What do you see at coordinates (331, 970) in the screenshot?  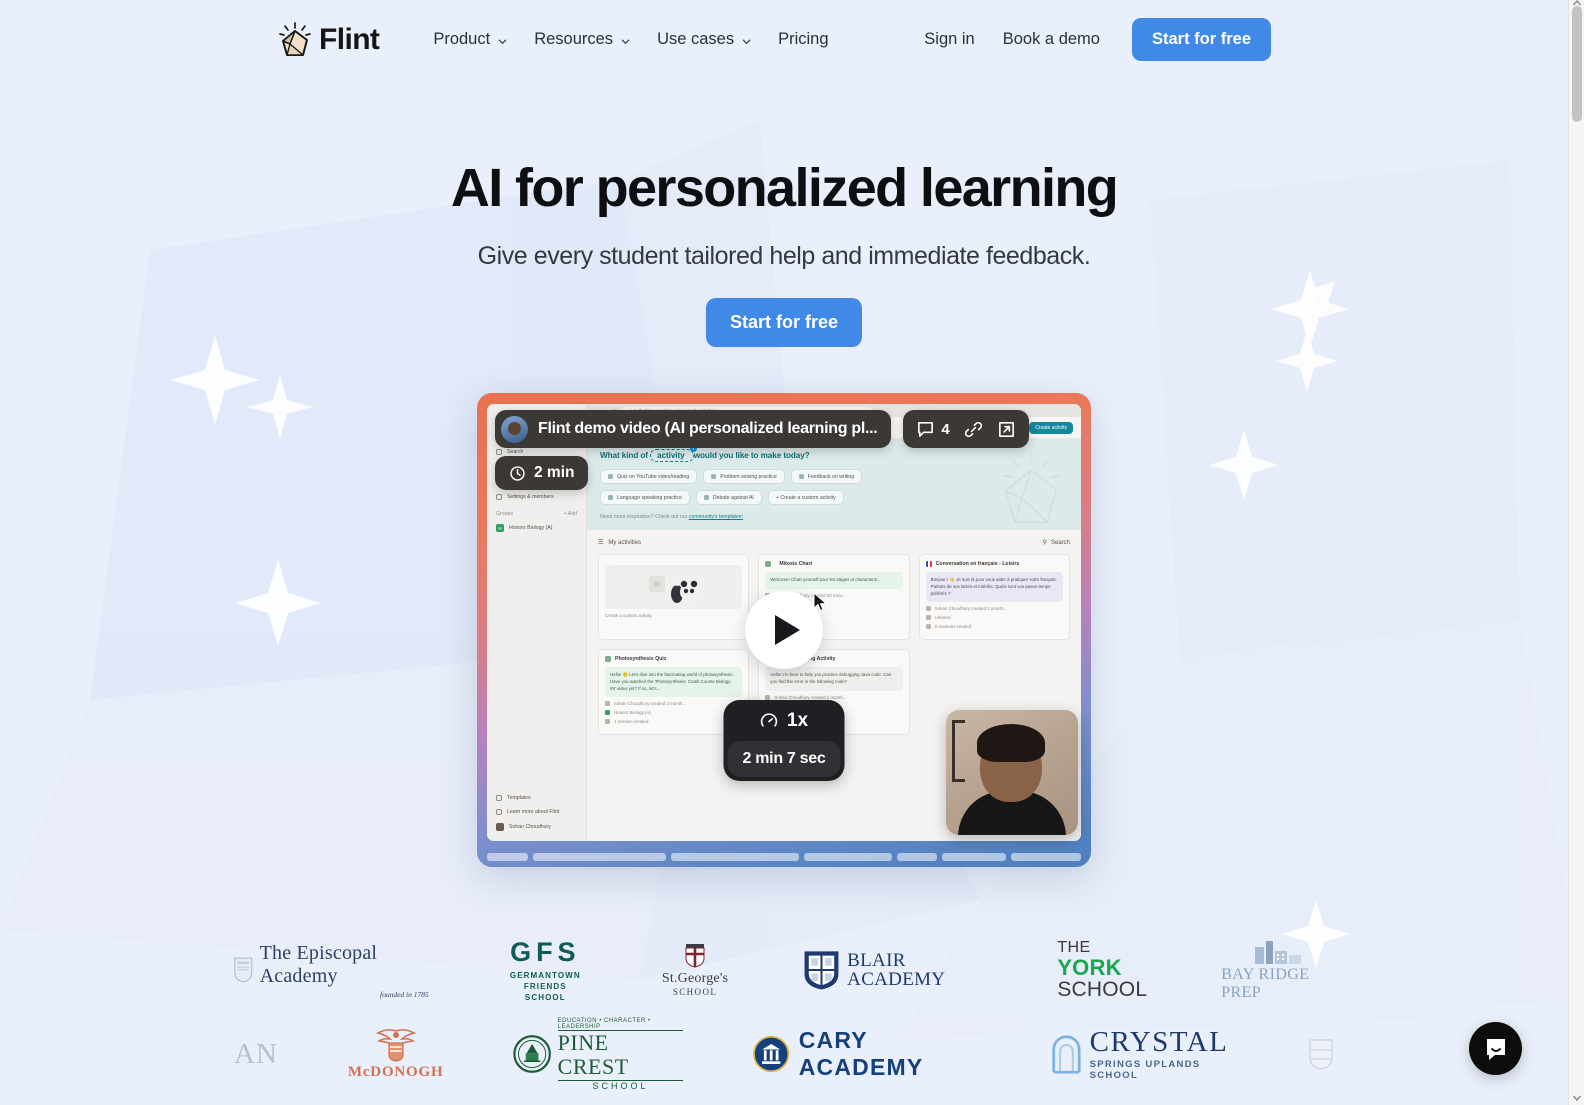 I see `logo-episcopal-academy: The Episcopal Academy founded in 1785` at bounding box center [331, 970].